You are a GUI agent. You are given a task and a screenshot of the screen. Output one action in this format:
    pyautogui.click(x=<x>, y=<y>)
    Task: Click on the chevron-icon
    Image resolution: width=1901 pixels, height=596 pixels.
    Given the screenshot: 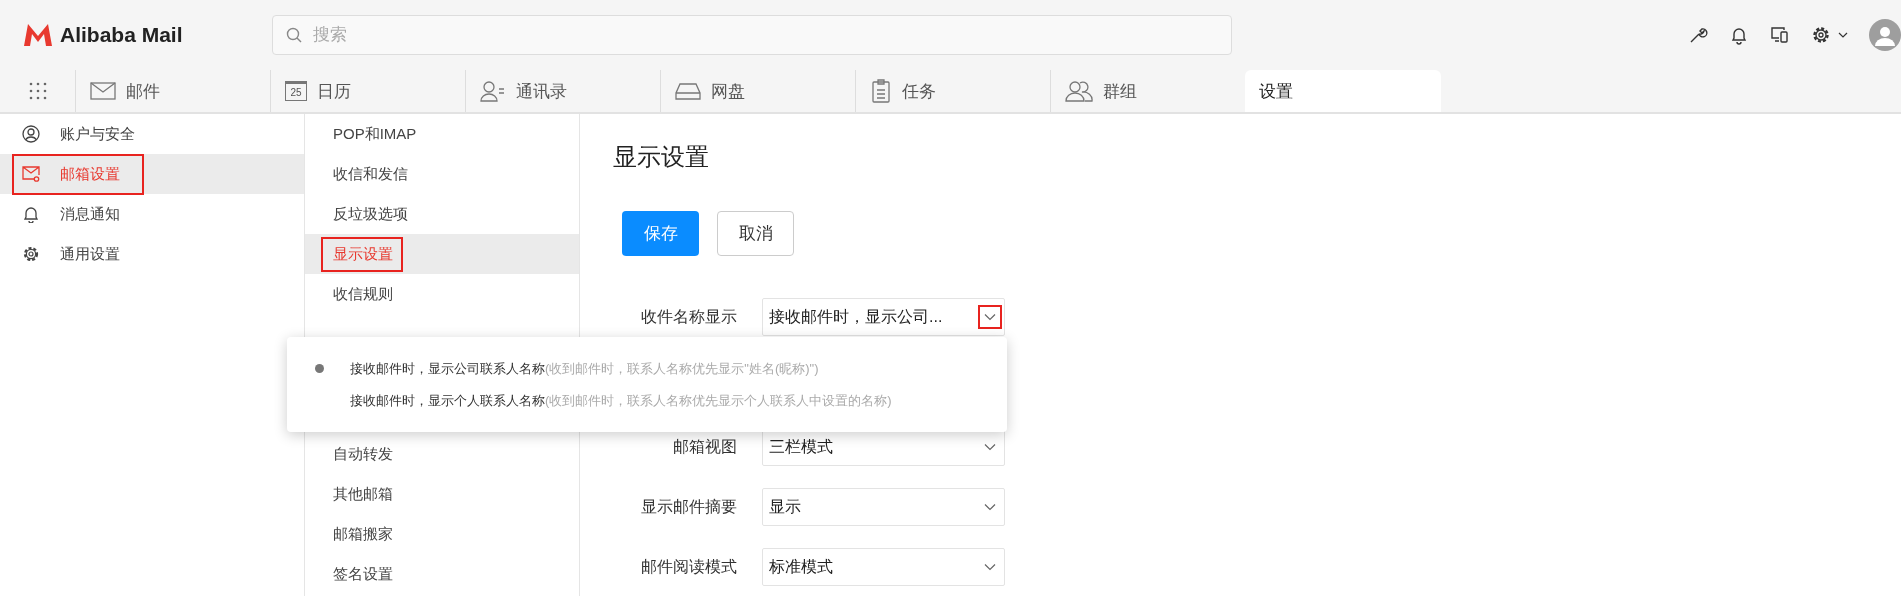 What is the action you would take?
    pyautogui.click(x=990, y=317)
    